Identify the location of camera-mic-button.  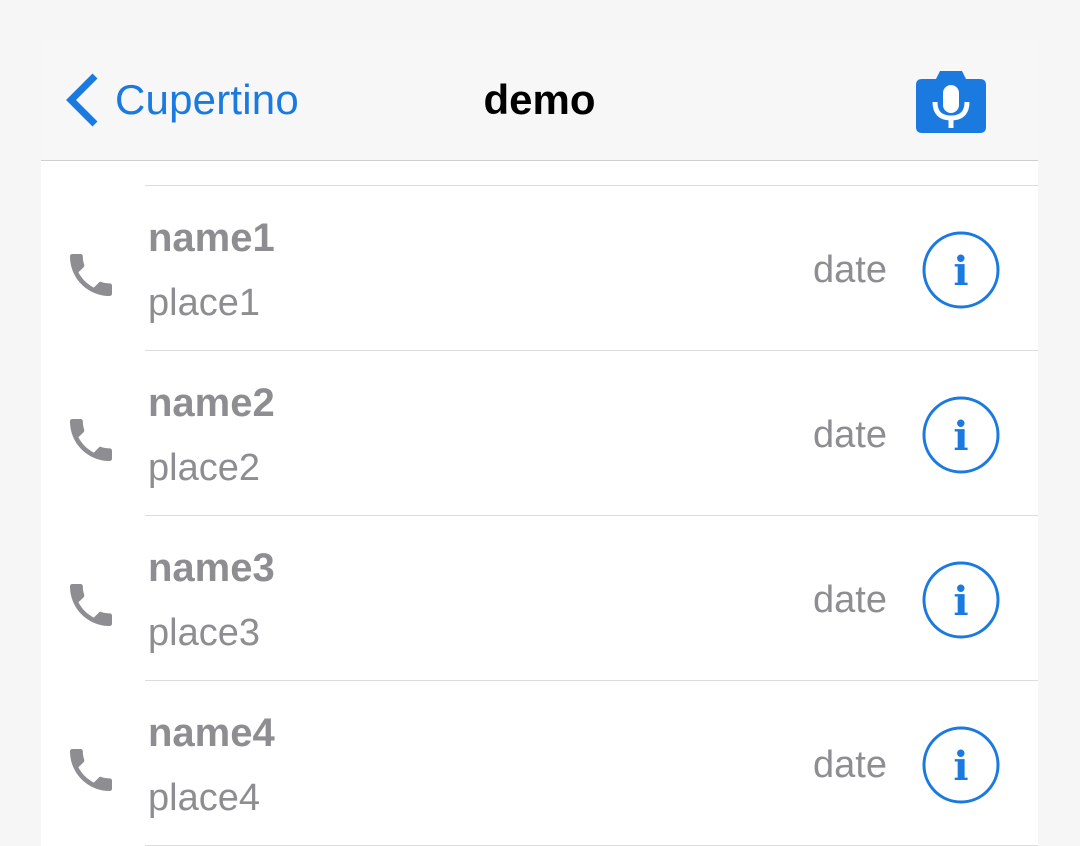
(951, 101).